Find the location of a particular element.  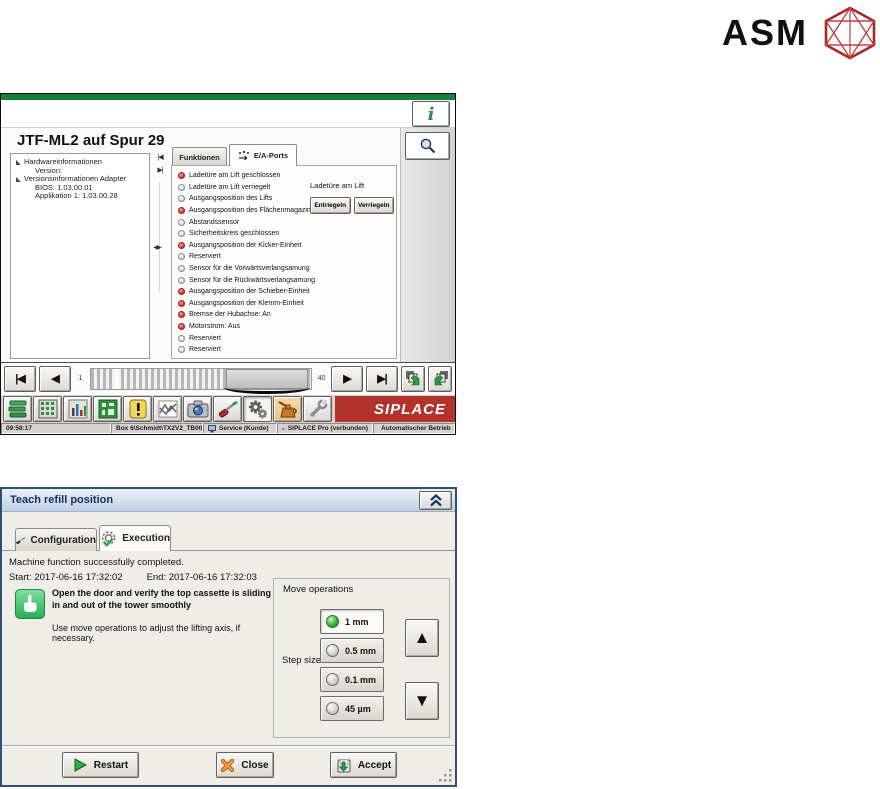

tab-configuration-label: Configuration is located at coordinates (63, 540).